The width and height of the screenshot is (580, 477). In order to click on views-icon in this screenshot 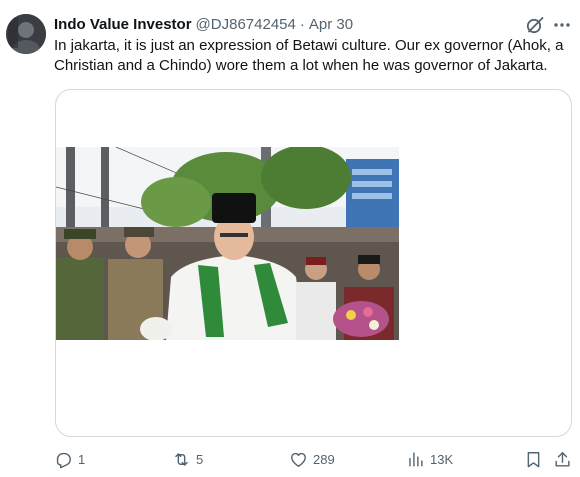, I will do `click(416, 459)`.